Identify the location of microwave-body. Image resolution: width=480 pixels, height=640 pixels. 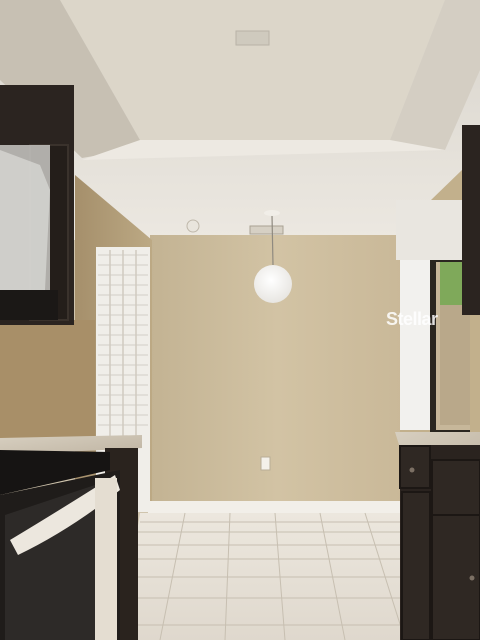
(29, 305).